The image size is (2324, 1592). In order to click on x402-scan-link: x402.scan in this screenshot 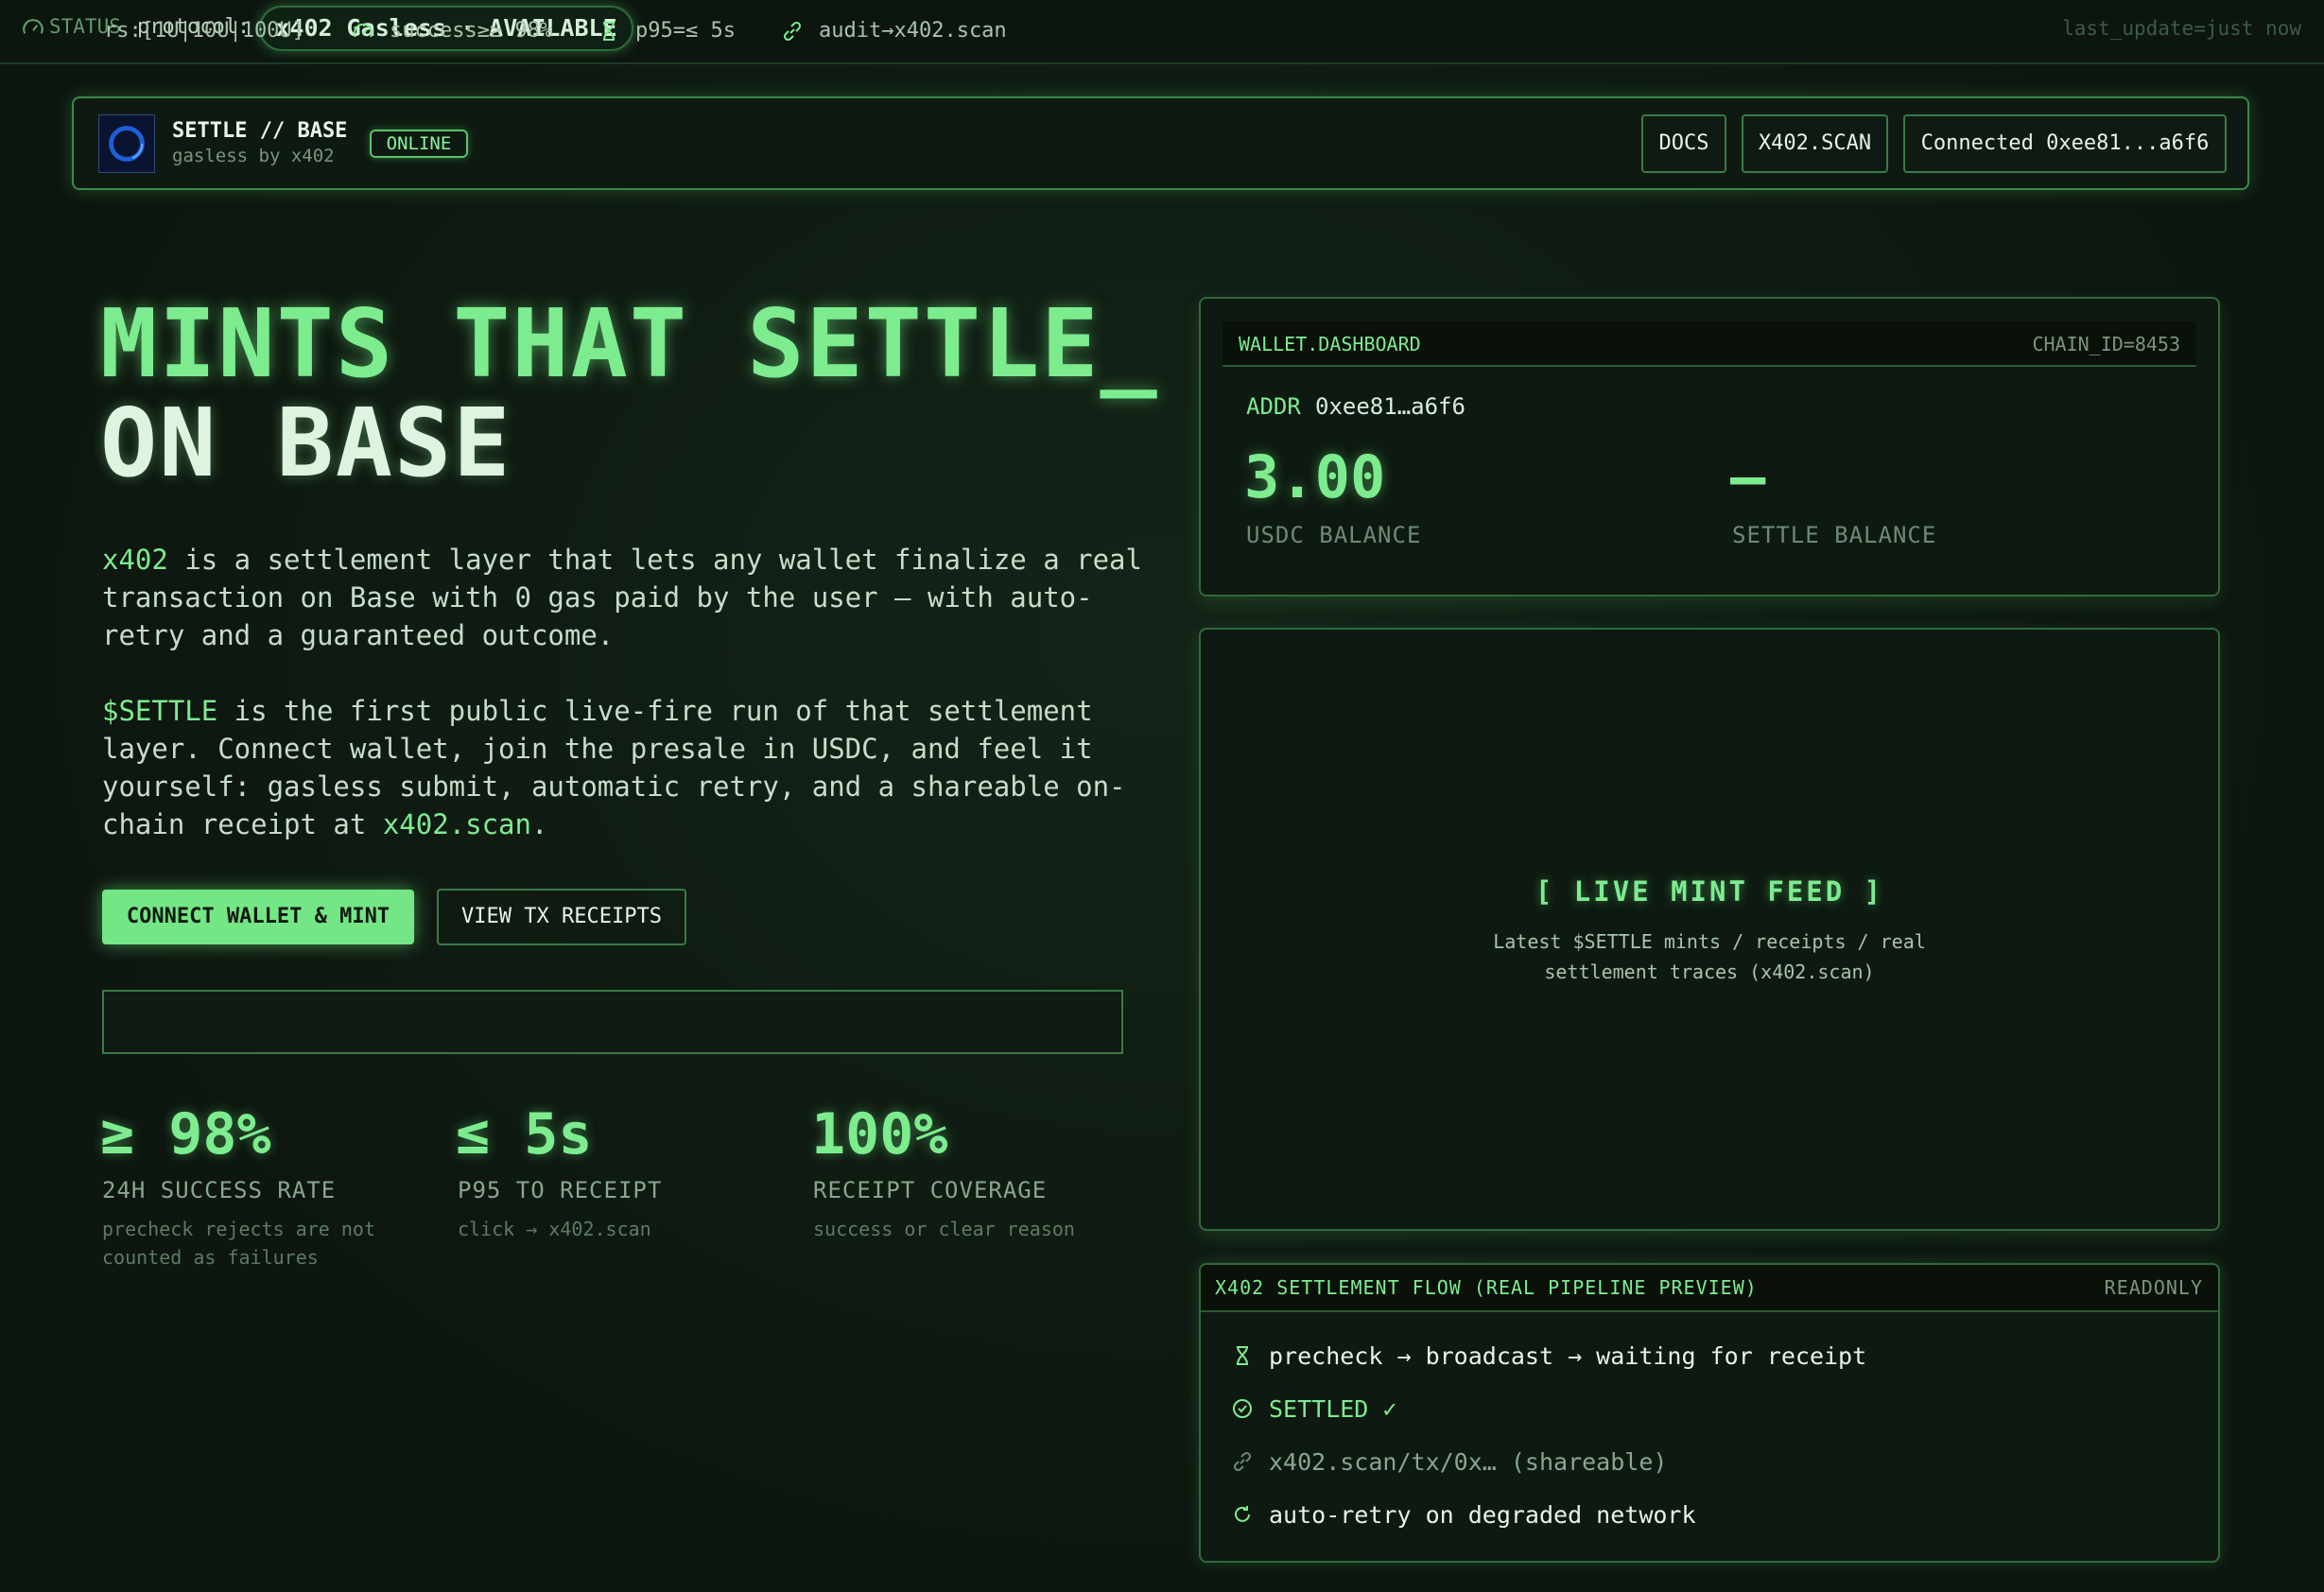, I will do `click(457, 824)`.